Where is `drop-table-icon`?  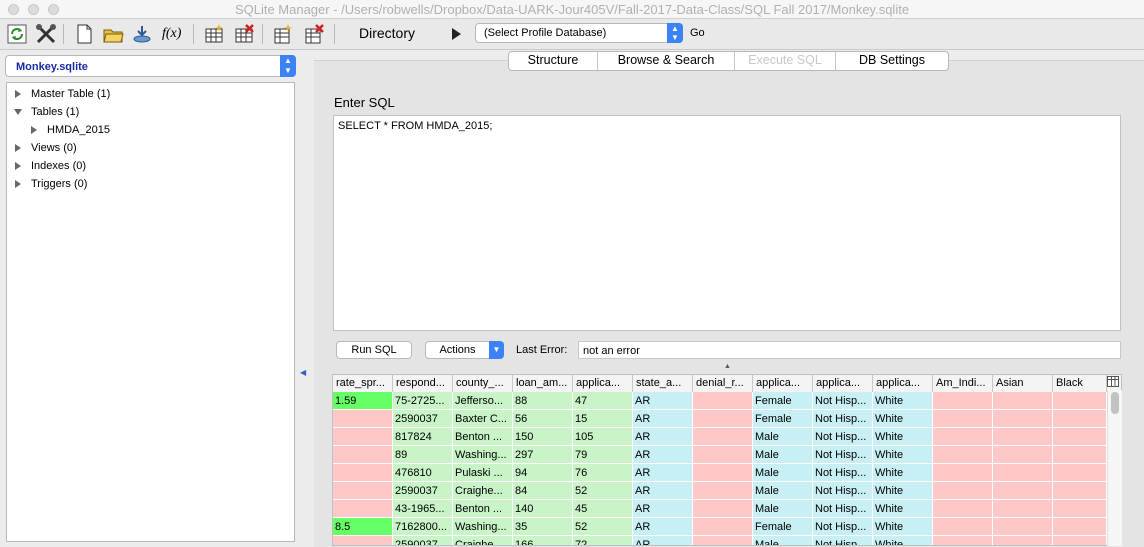 drop-table-icon is located at coordinates (244, 34).